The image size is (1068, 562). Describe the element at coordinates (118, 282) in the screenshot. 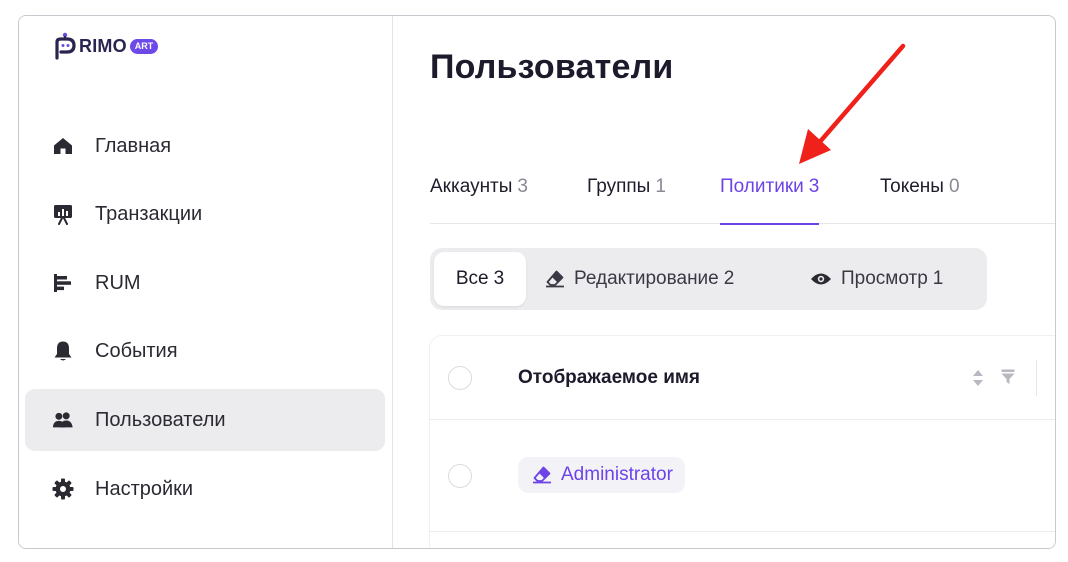

I see `sidebar-item-label: RUM` at that location.